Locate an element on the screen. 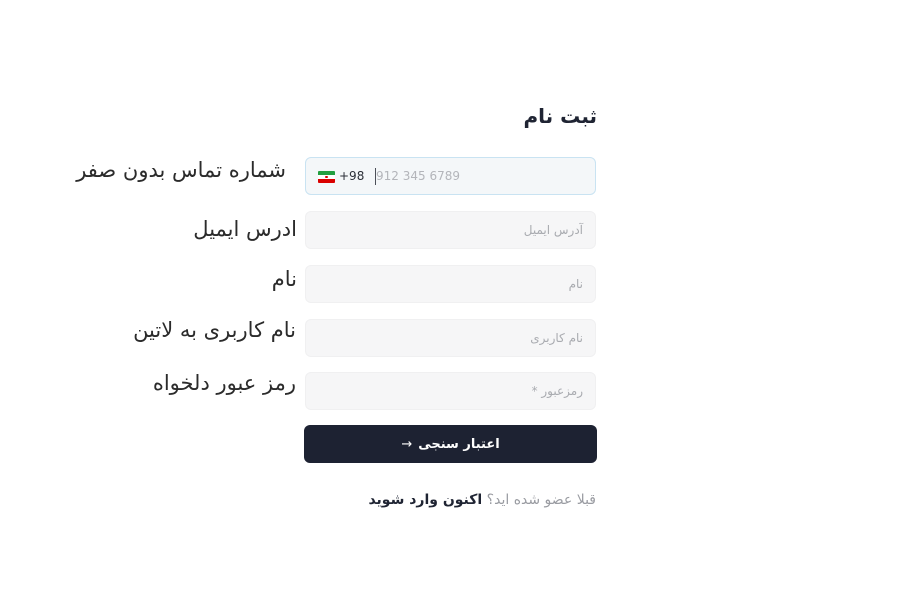 Image resolution: width=900 pixels, height=598 pixels. iran-flag-icon is located at coordinates (326, 177).